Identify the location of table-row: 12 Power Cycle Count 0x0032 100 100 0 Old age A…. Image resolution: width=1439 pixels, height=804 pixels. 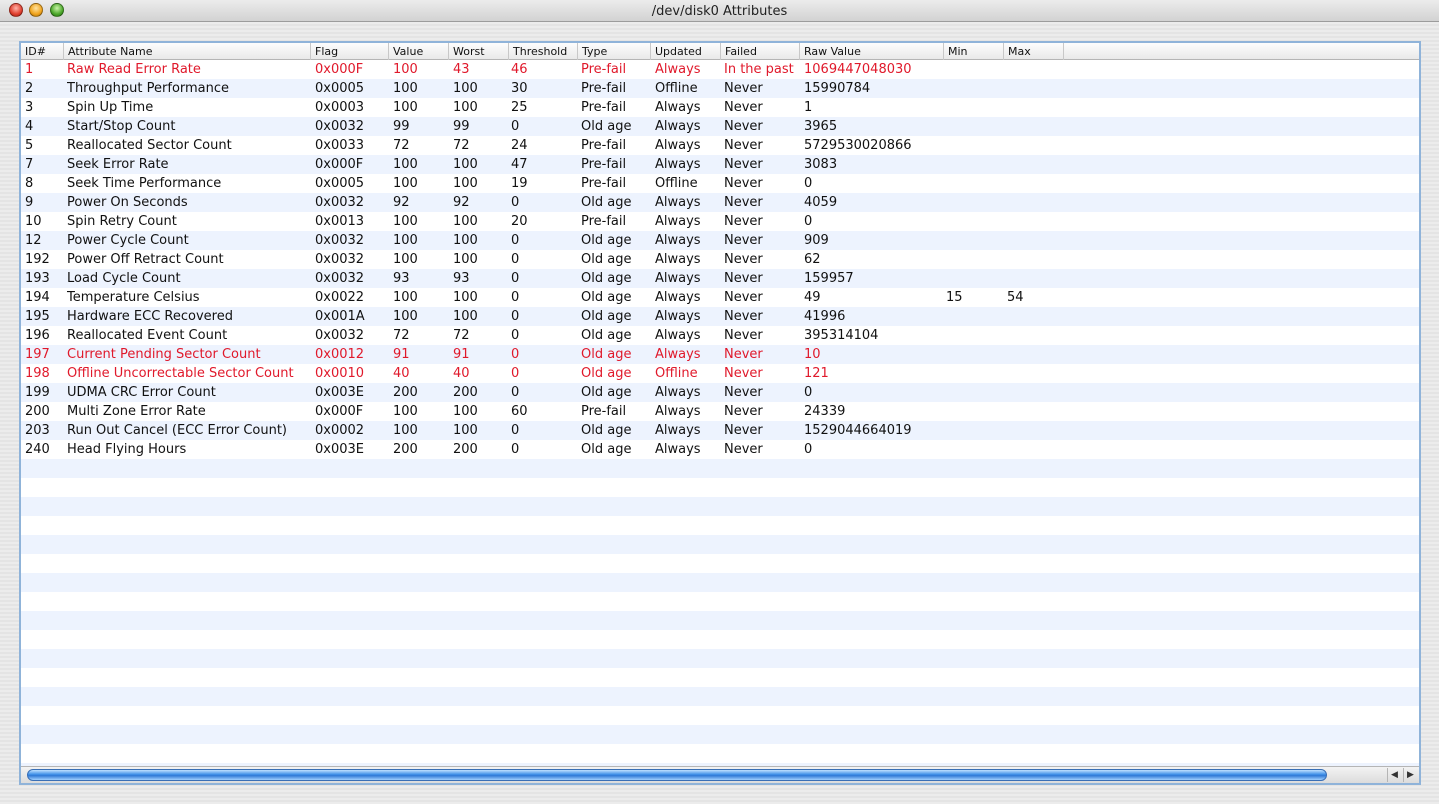
(720, 240).